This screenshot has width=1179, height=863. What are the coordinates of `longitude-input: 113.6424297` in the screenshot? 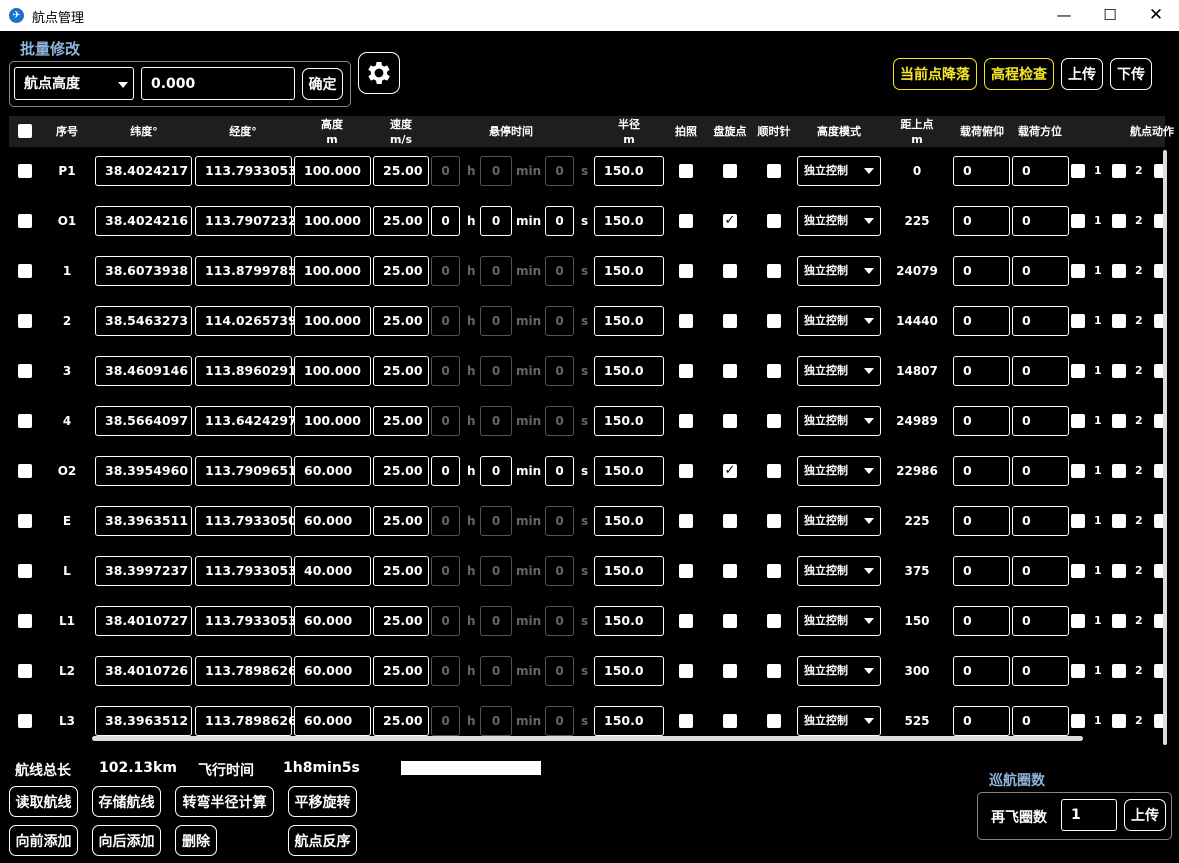 It's located at (246, 421).